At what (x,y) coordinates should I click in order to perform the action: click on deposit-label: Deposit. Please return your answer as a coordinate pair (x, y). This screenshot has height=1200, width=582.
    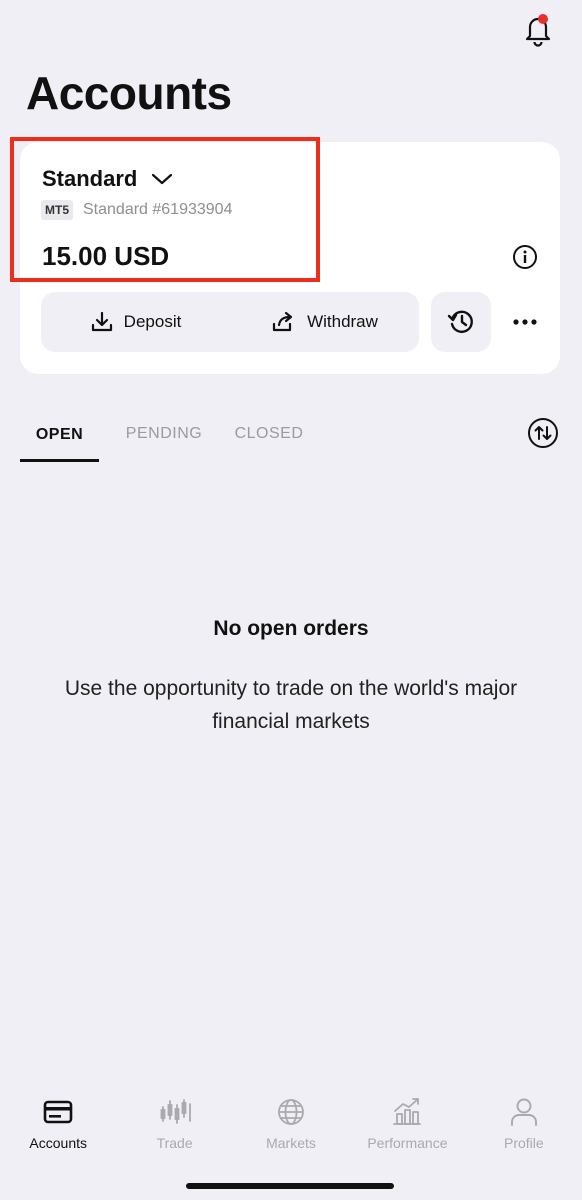
    Looking at the image, I should click on (152, 321).